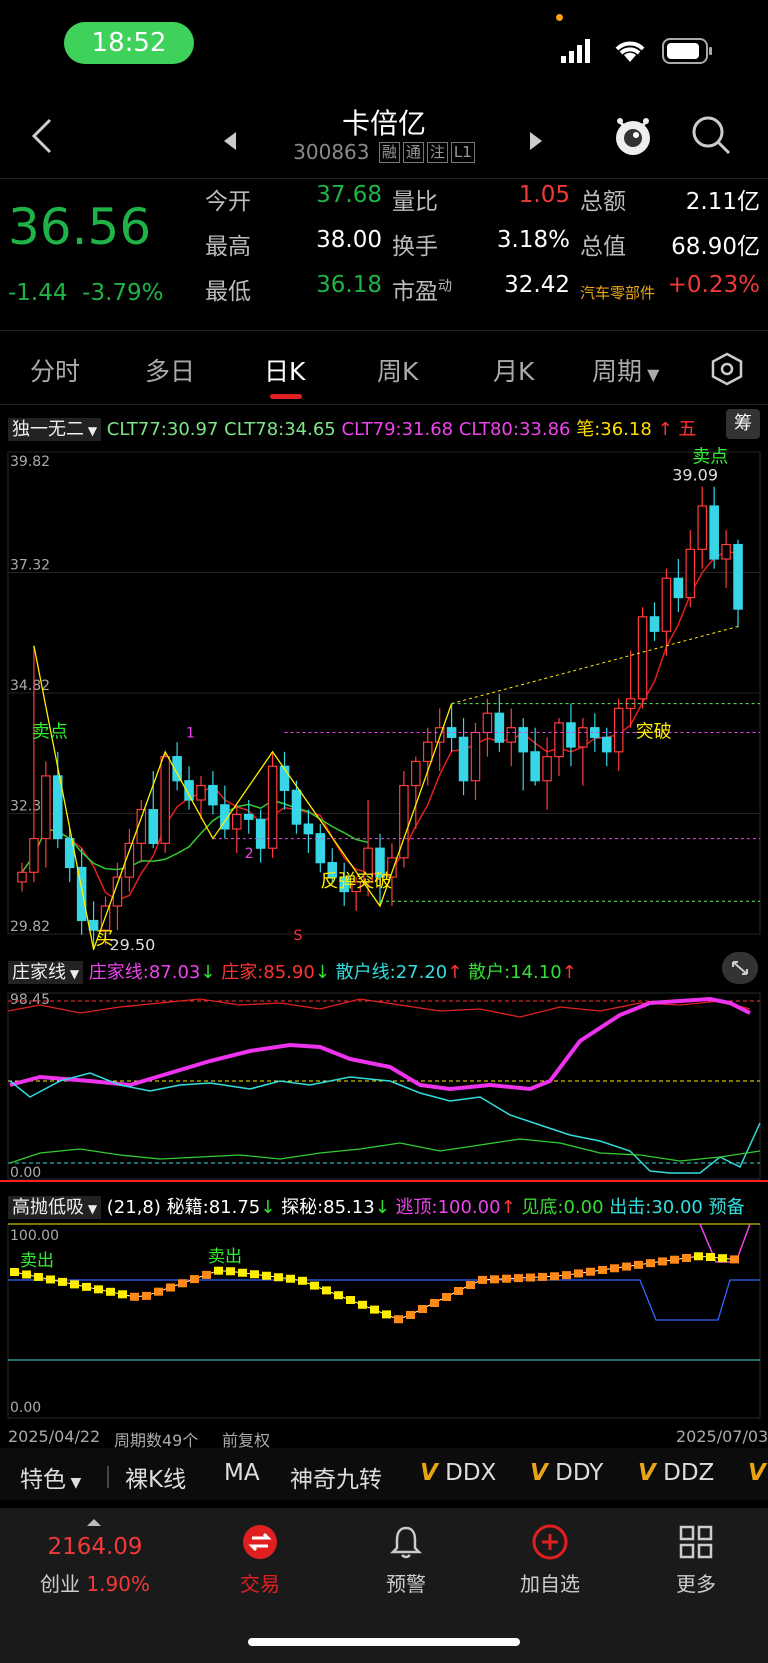  Describe the element at coordinates (144, 972) in the screenshot. I see `indicator-value: 庄家线:87.03` at that location.